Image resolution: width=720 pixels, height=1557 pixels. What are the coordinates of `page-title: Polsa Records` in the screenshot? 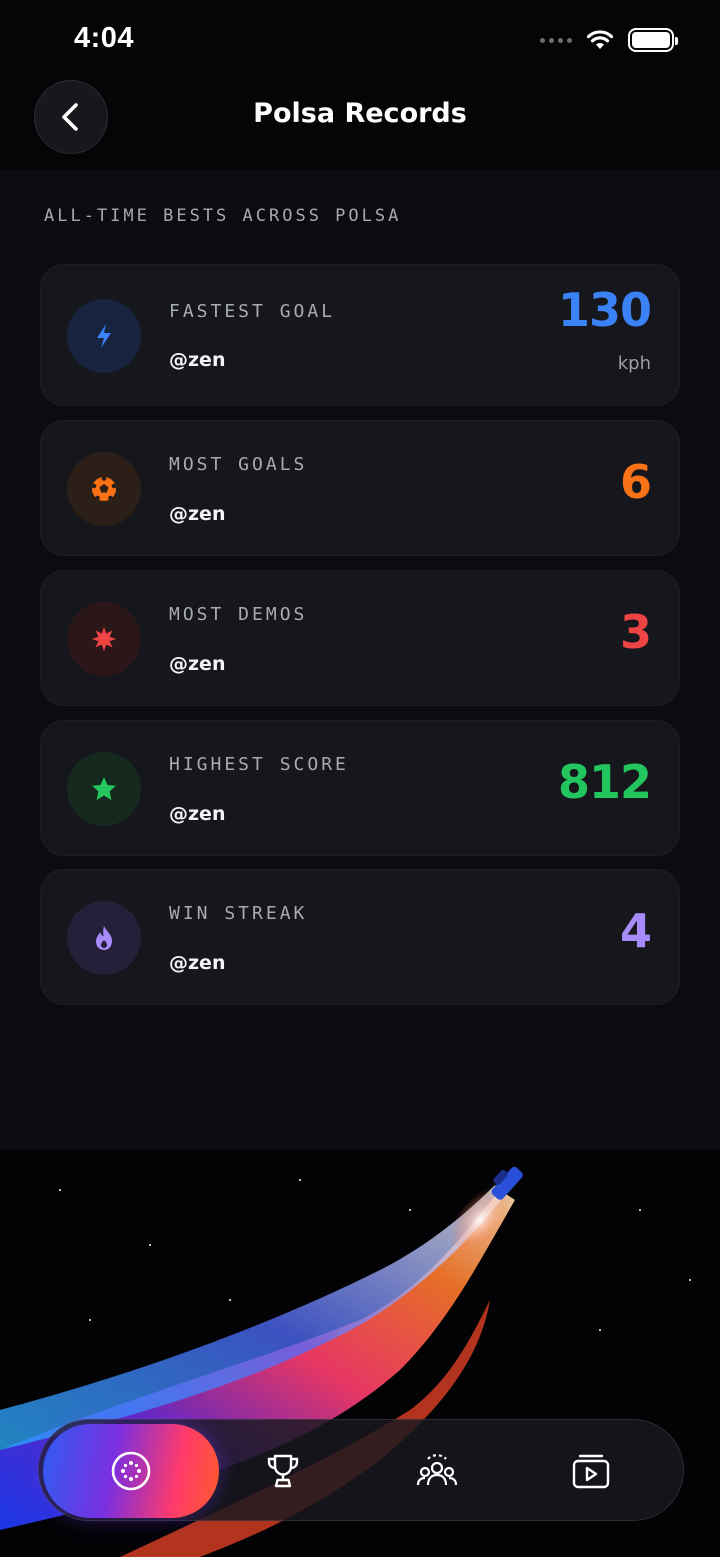 It's located at (360, 113).